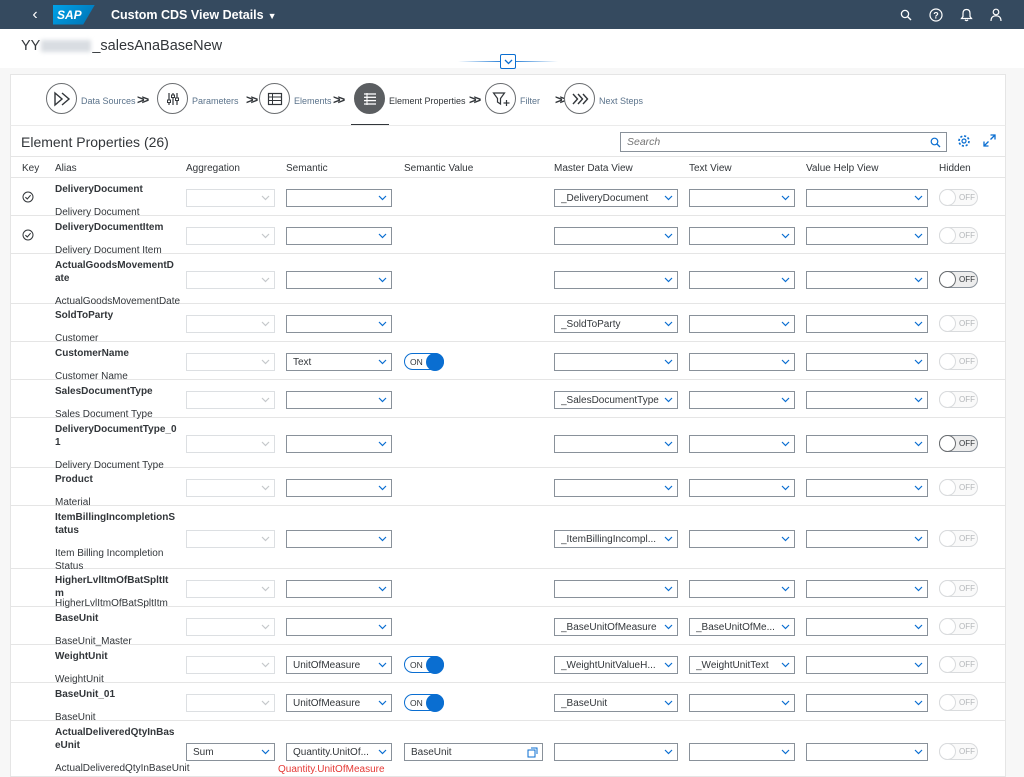  Describe the element at coordinates (742, 665) in the screenshot. I see `text-view-select: _WeightUnitText` at that location.